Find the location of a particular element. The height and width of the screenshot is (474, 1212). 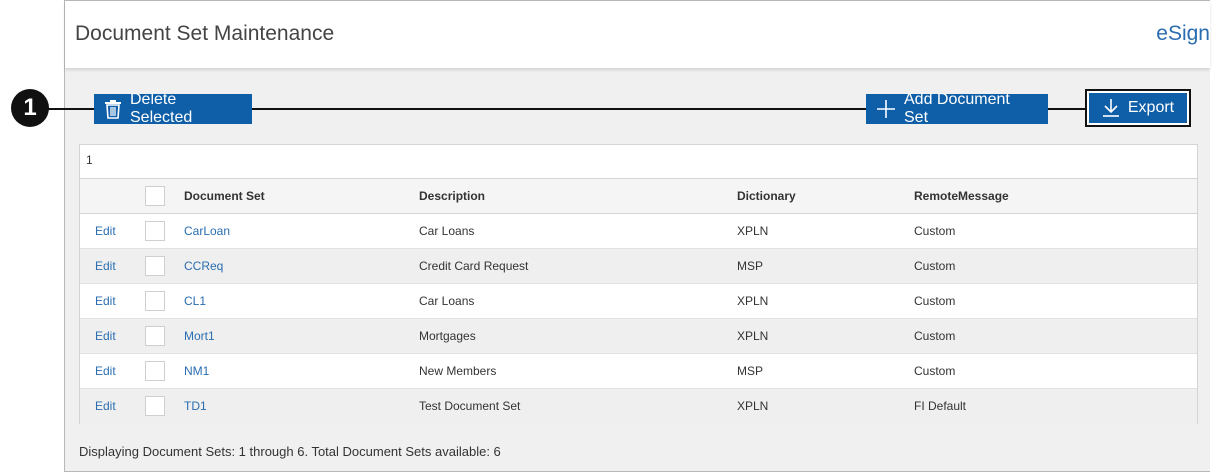

description-cell: Test Document Set is located at coordinates (470, 406).